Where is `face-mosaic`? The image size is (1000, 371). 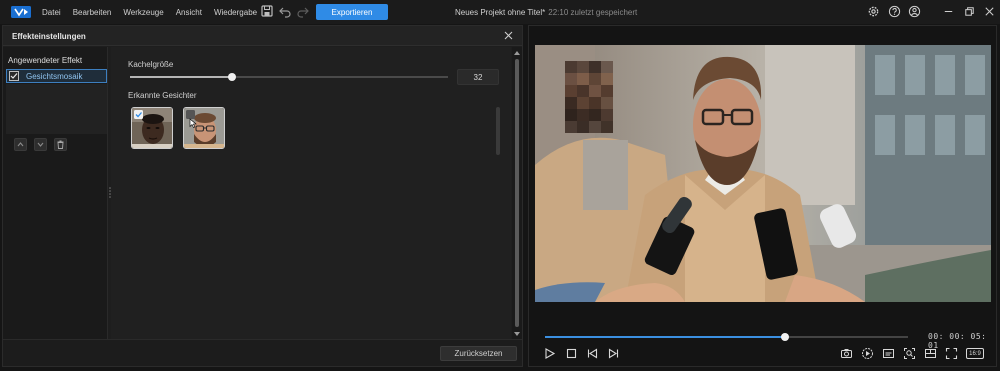 face-mosaic is located at coordinates (589, 97).